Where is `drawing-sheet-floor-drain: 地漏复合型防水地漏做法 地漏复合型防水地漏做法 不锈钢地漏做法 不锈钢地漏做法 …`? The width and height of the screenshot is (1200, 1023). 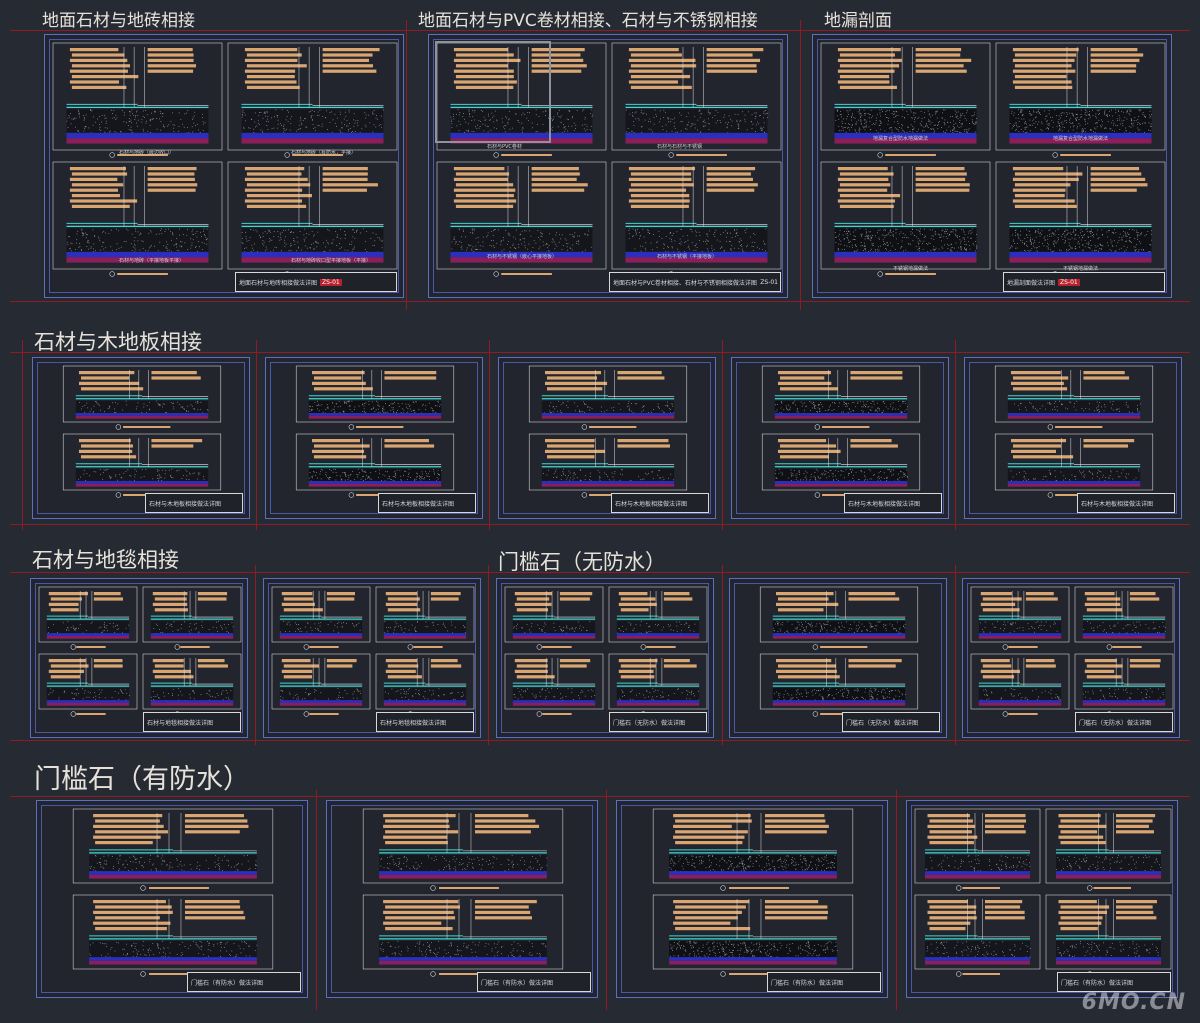
drawing-sheet-floor-drain: 地漏复合型防水地漏做法 地漏复合型防水地漏做法 不锈钢地漏做法 不锈钢地漏做法 … is located at coordinates (992, 166).